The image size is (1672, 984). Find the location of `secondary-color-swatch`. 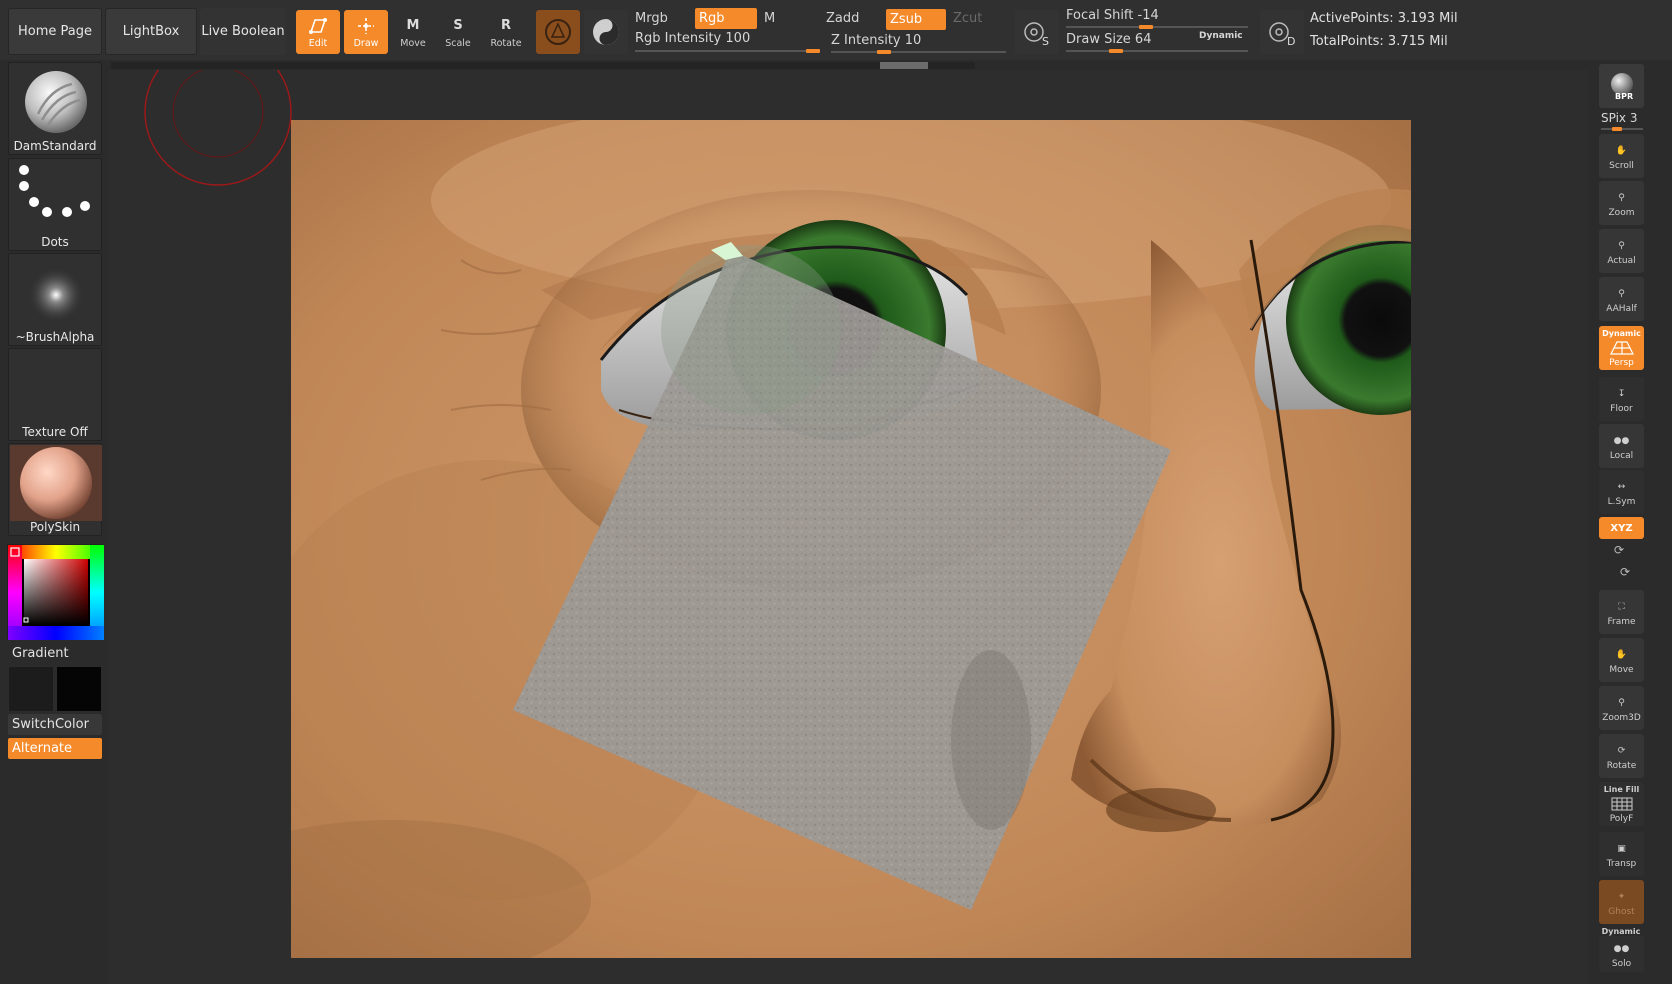

secondary-color-swatch is located at coordinates (31, 689).